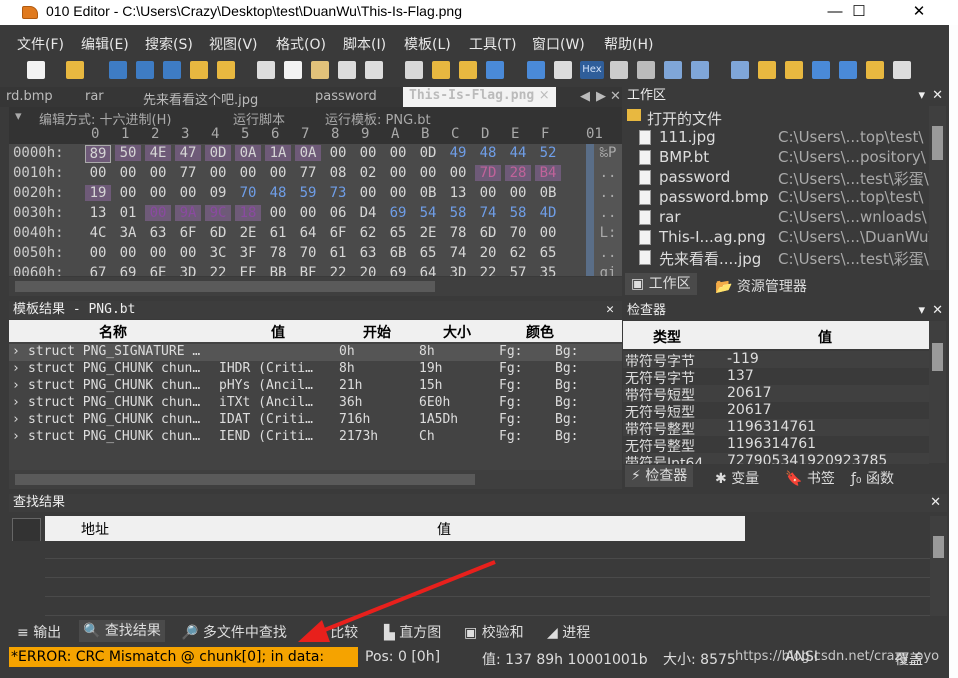 The image size is (958, 678). I want to click on list-item: This-I...ag.png C:\Users\...\DuanWu\, so click(778, 237).